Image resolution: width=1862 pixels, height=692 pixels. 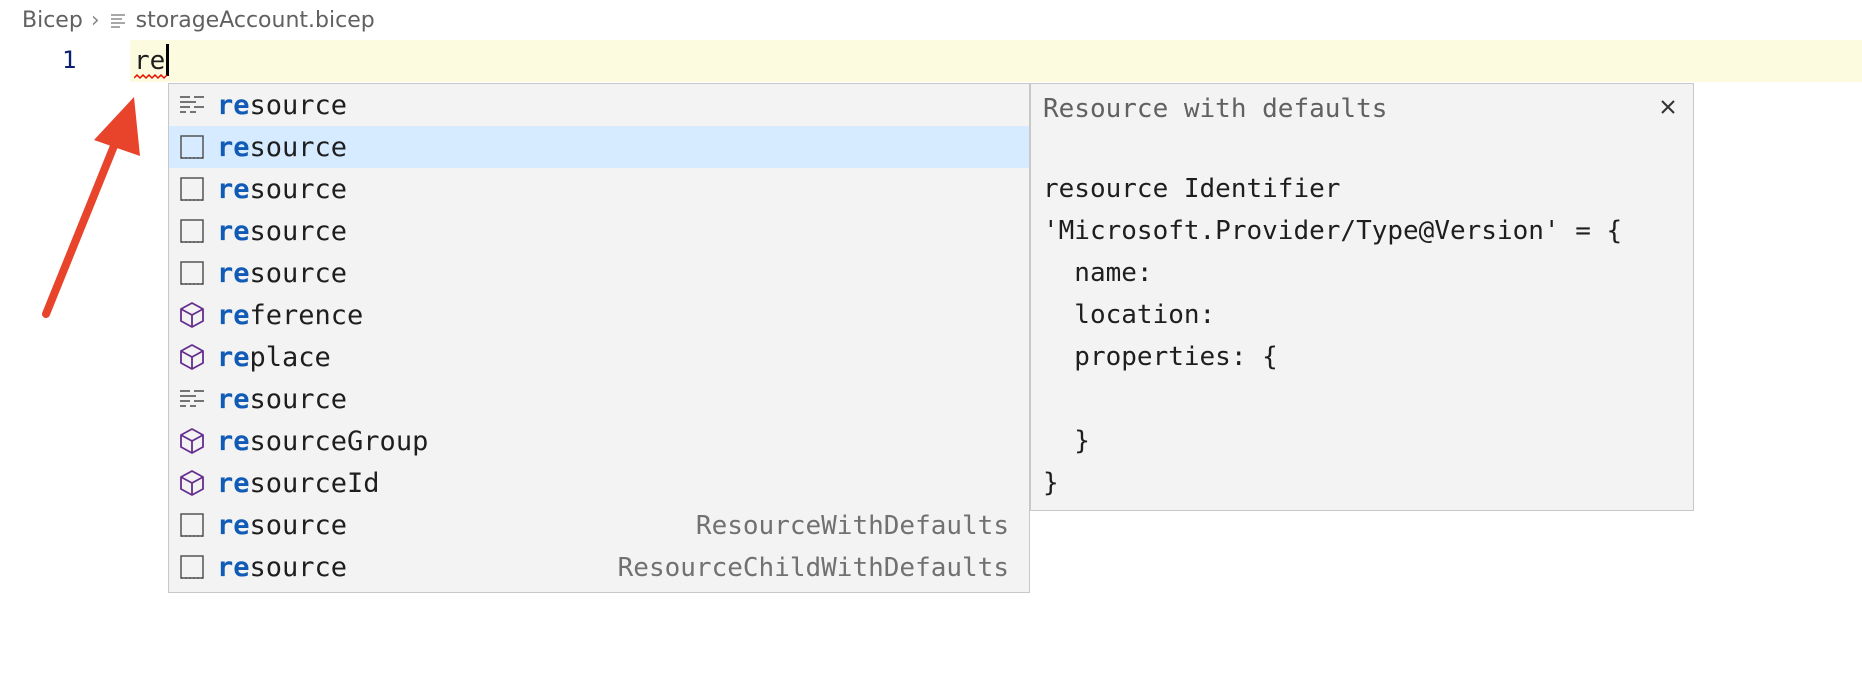 I want to click on breadcrumb-file: storageAccount.bicep, so click(x=255, y=20).